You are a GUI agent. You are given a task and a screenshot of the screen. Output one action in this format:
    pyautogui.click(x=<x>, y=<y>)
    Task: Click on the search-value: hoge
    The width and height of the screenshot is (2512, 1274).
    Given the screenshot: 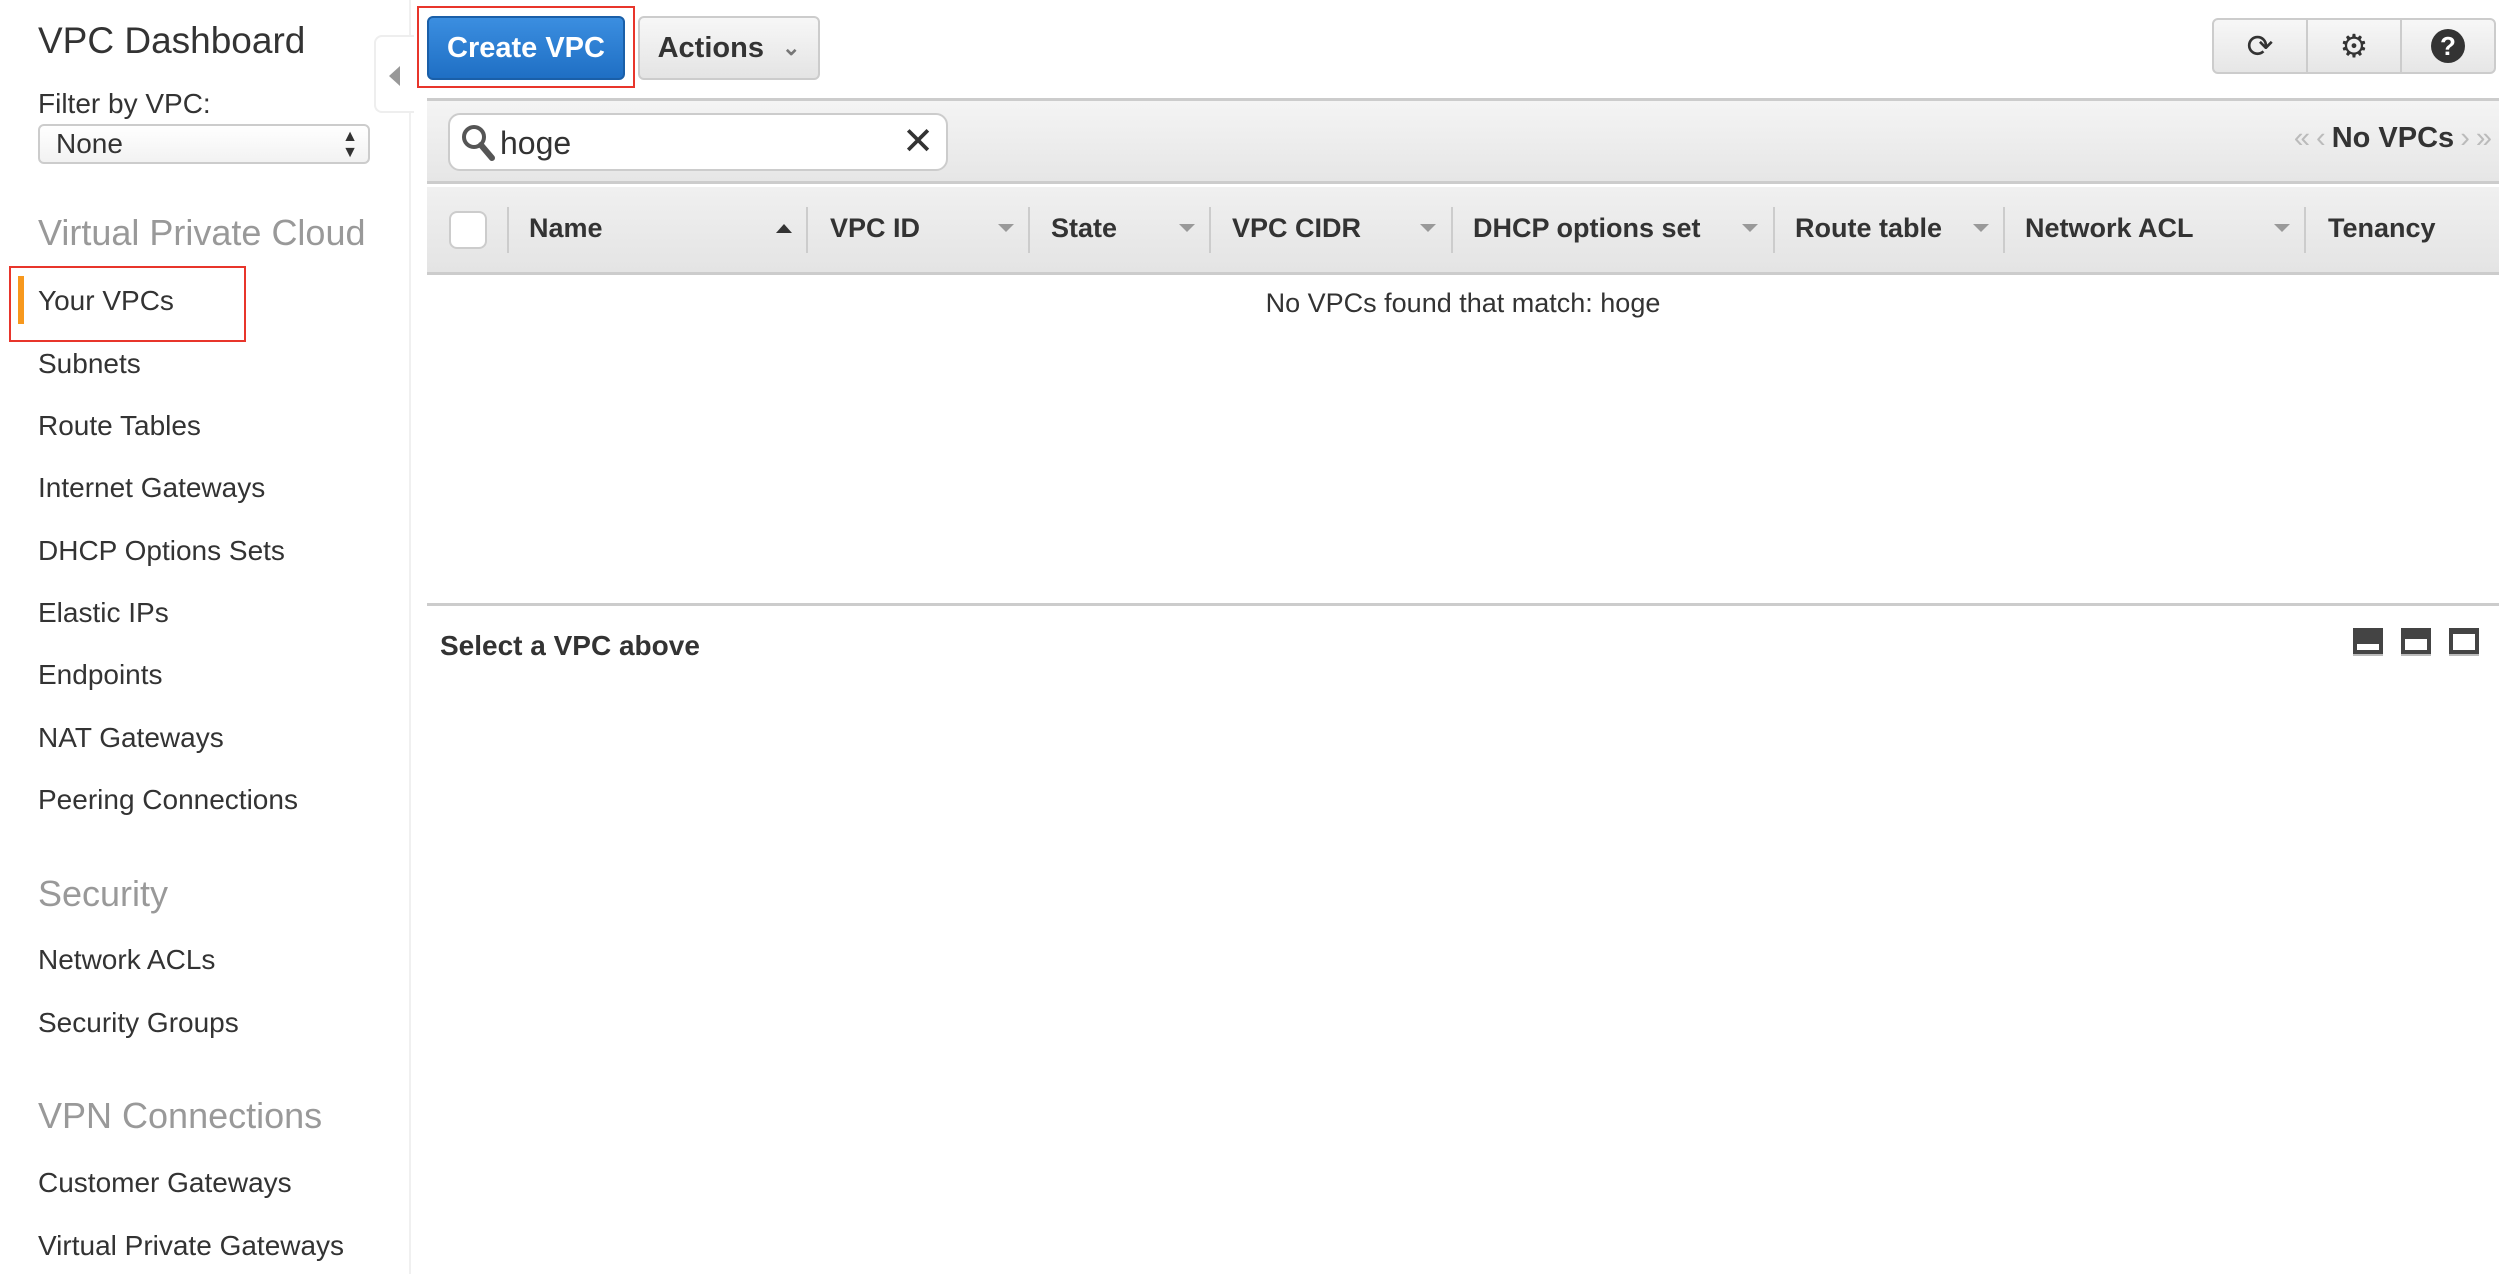 What is the action you would take?
    pyautogui.click(x=536, y=143)
    